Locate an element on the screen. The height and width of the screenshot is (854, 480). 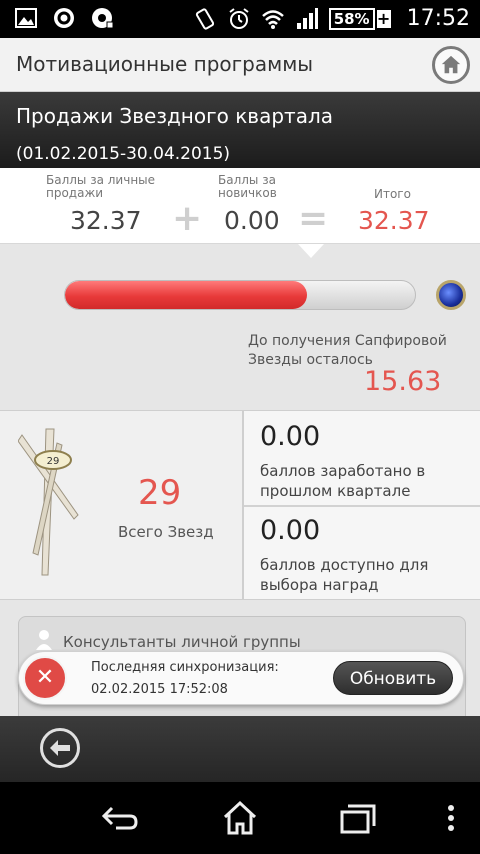
total-stars-value: 29 is located at coordinates (160, 493).